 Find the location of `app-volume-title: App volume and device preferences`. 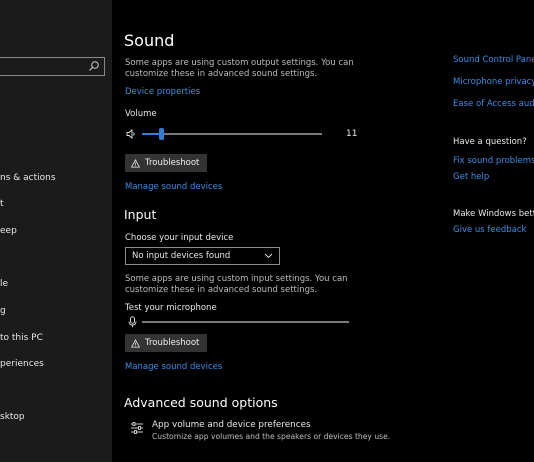

app-volume-title: App volume and device preferences is located at coordinates (231, 425).